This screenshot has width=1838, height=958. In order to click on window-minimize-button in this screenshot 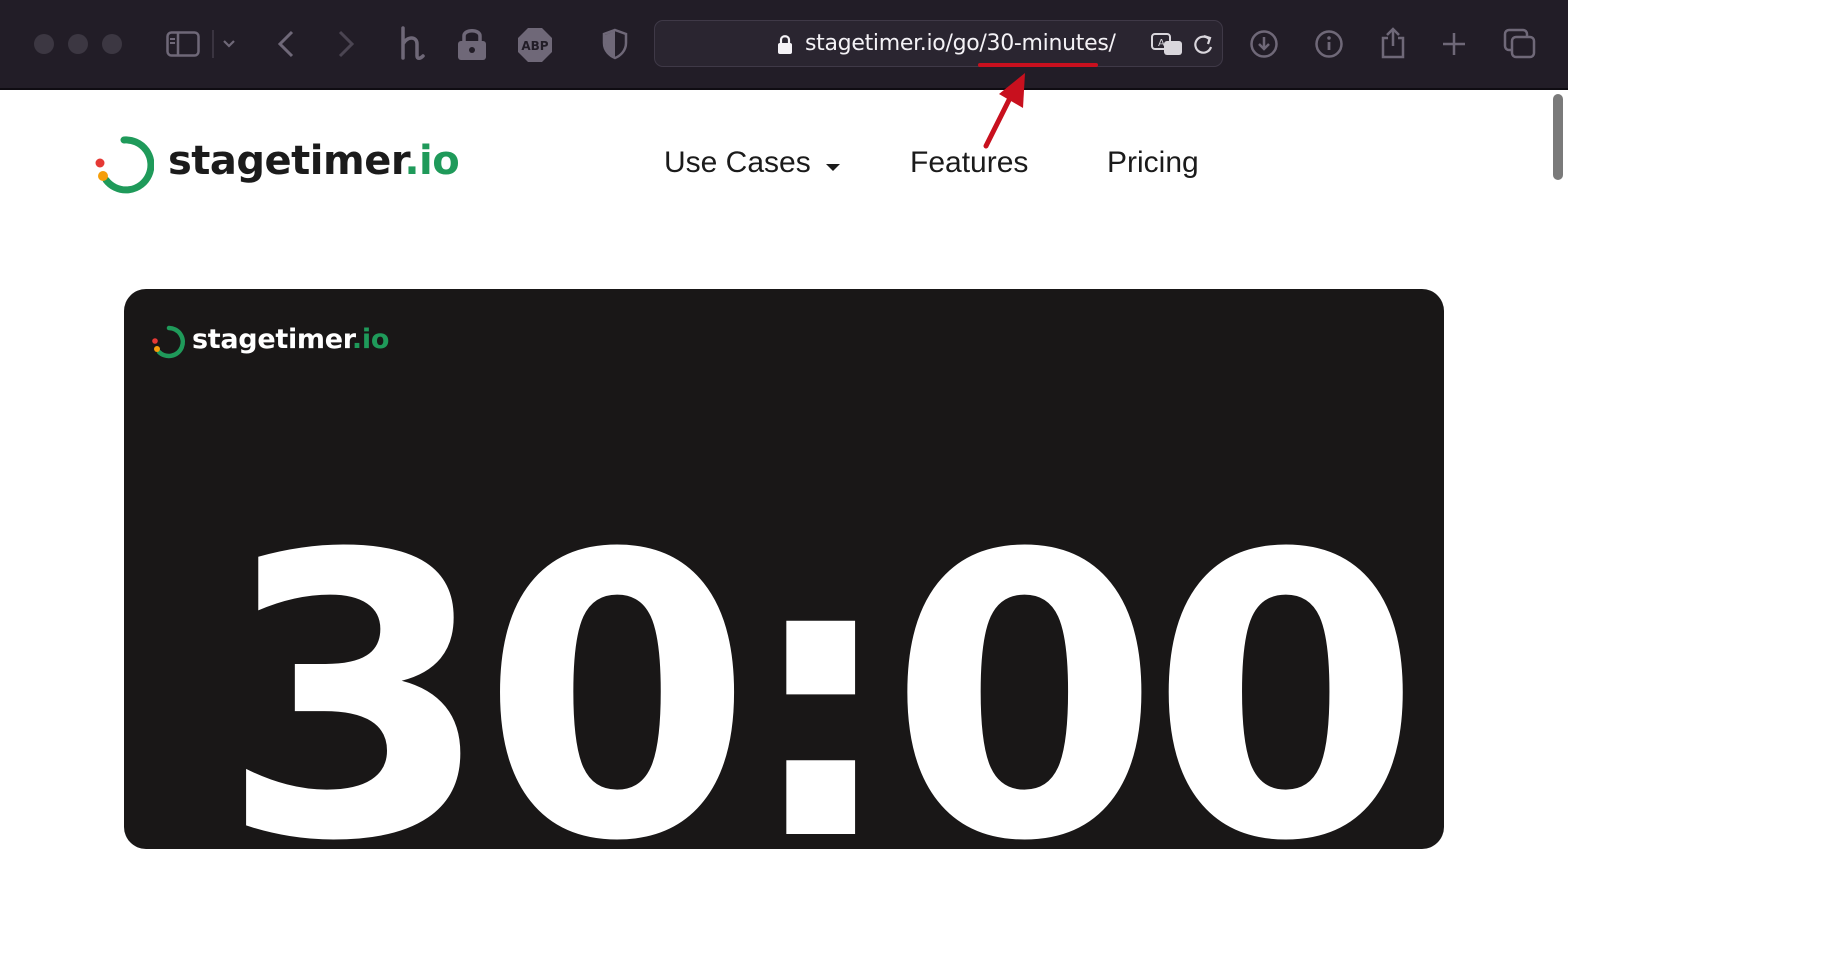, I will do `click(78, 44)`.